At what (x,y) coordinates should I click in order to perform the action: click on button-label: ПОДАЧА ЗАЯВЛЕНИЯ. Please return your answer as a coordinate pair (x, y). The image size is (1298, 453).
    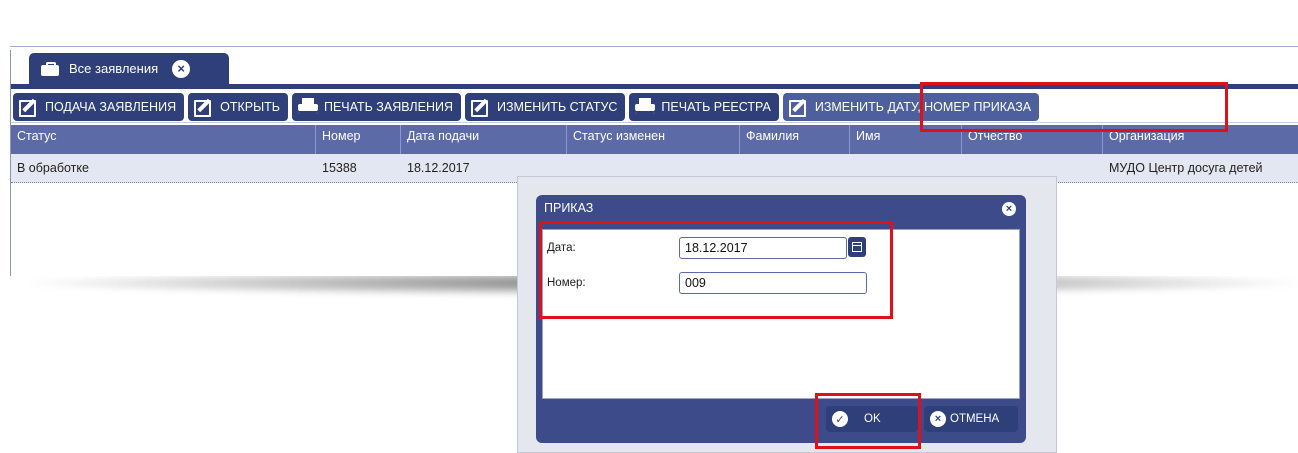
    Looking at the image, I should click on (111, 106).